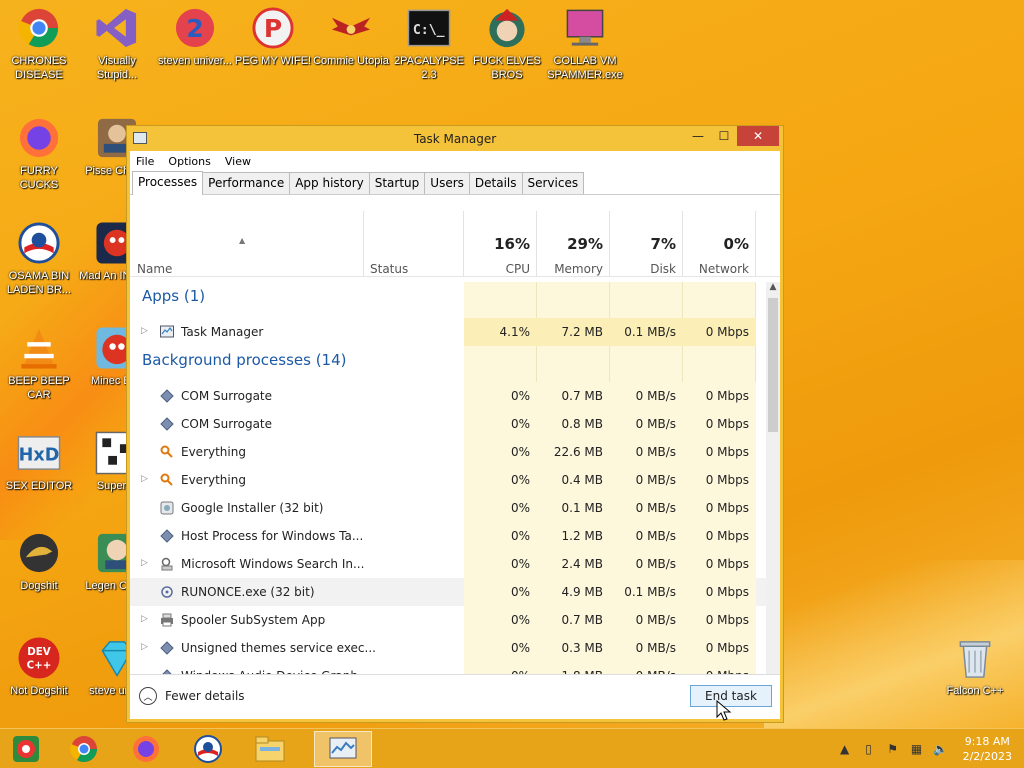  What do you see at coordinates (917, 749) in the screenshot?
I see `network-icon: ▦` at bounding box center [917, 749].